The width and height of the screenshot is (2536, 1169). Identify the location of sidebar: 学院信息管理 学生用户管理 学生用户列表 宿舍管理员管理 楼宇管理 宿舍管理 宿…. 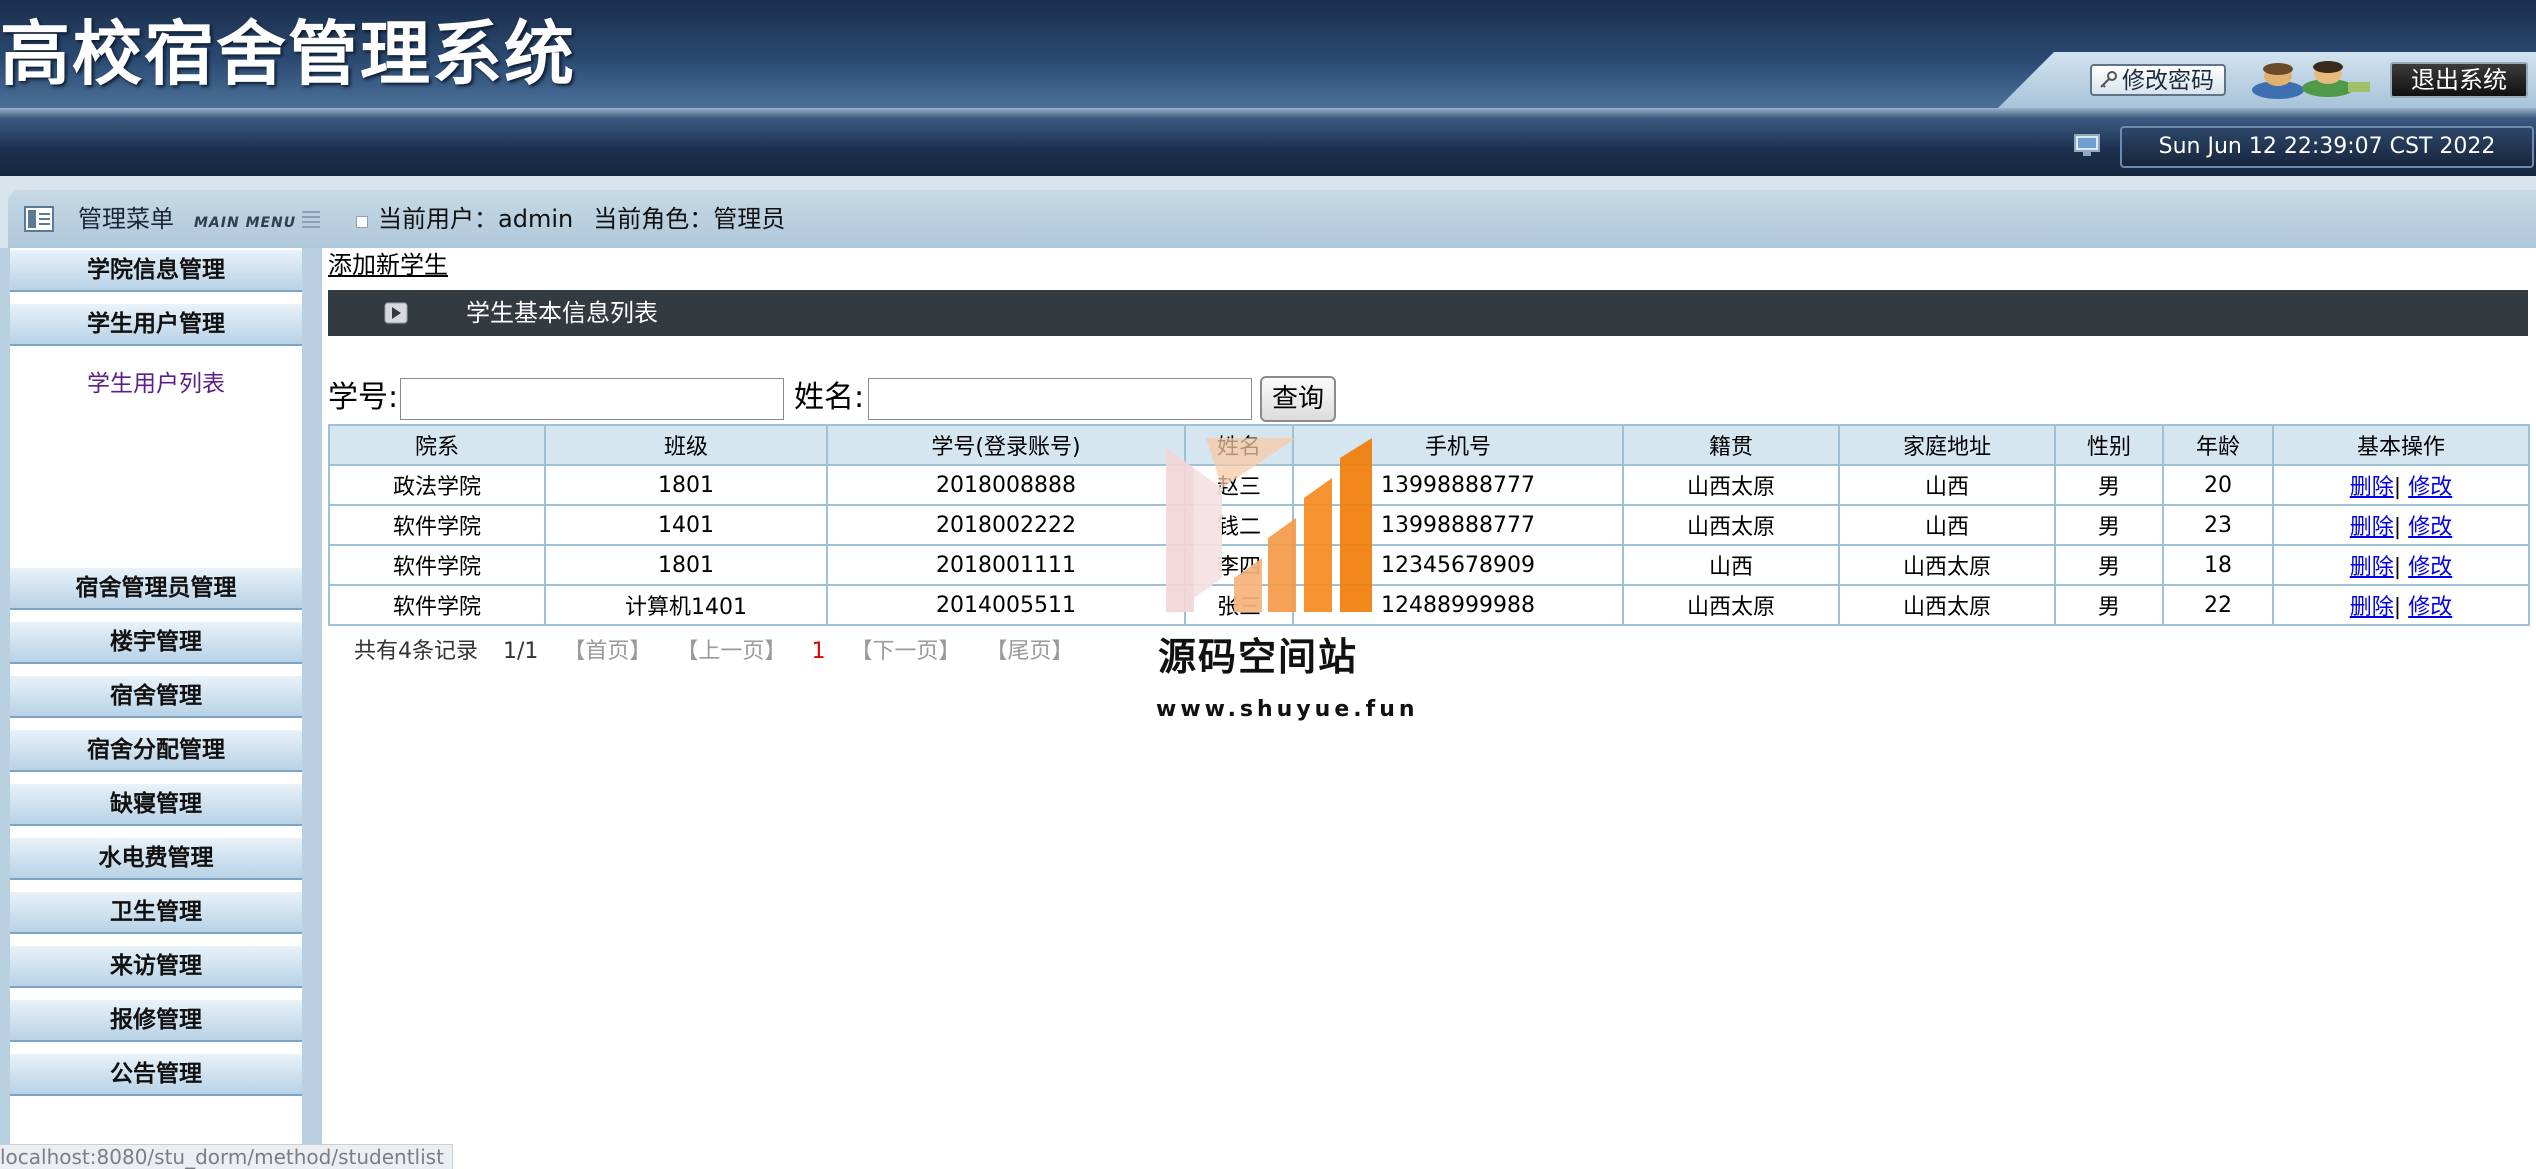
(161, 708).